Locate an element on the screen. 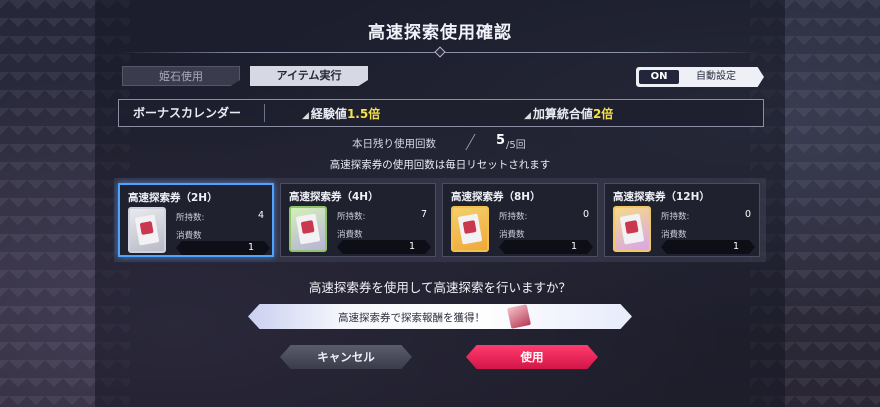 This screenshot has height=407, width=880. ticket-name: 高速探索券（4H） is located at coordinates (334, 197).